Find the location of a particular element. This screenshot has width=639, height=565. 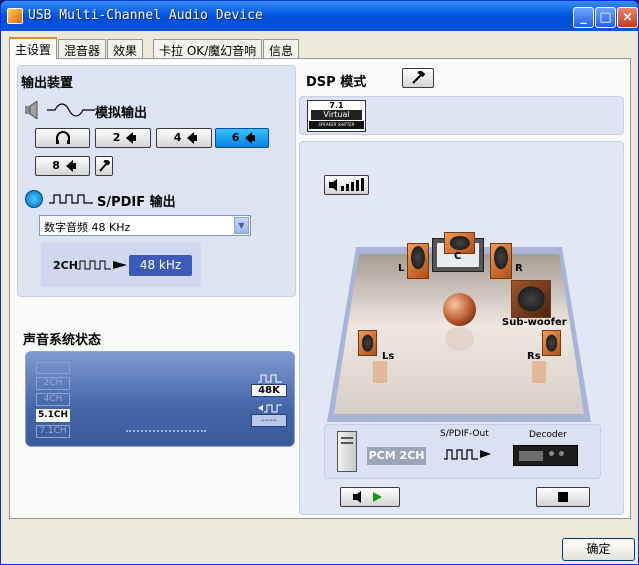

app-icon is located at coordinates (15, 16).